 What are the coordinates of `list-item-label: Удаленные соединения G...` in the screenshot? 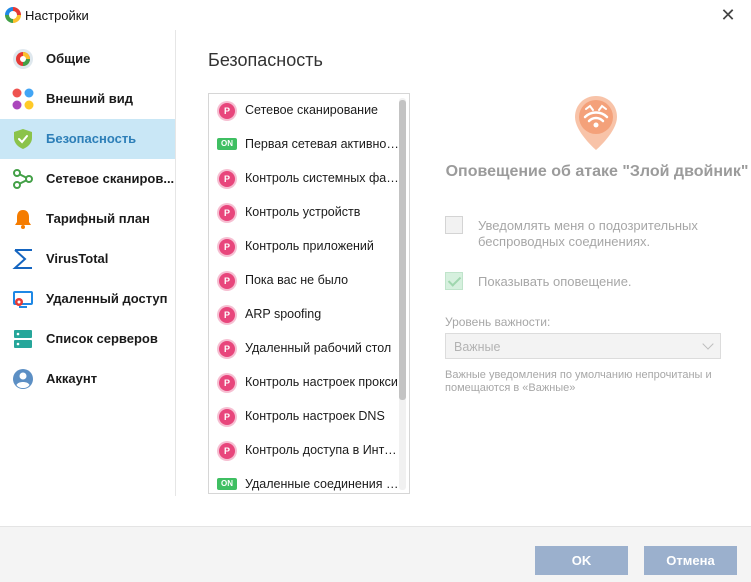 It's located at (322, 484).